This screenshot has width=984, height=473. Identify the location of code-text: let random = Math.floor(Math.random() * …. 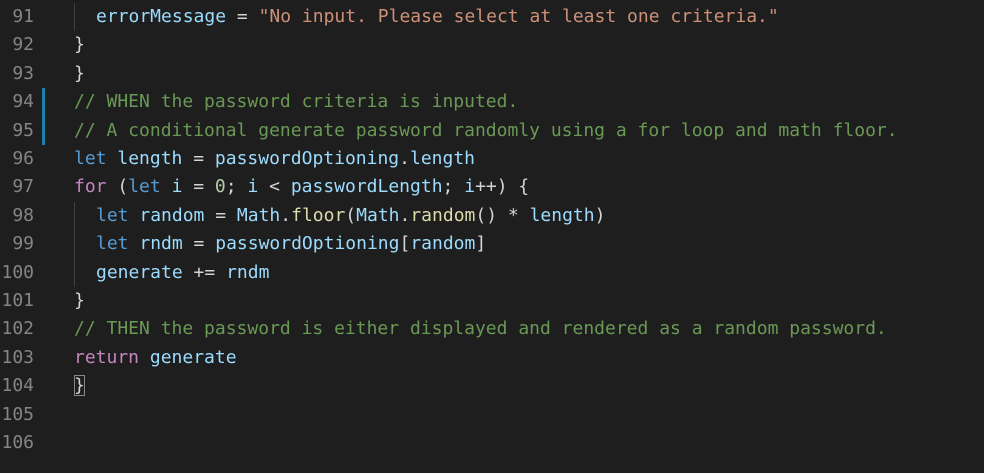
(339, 216).